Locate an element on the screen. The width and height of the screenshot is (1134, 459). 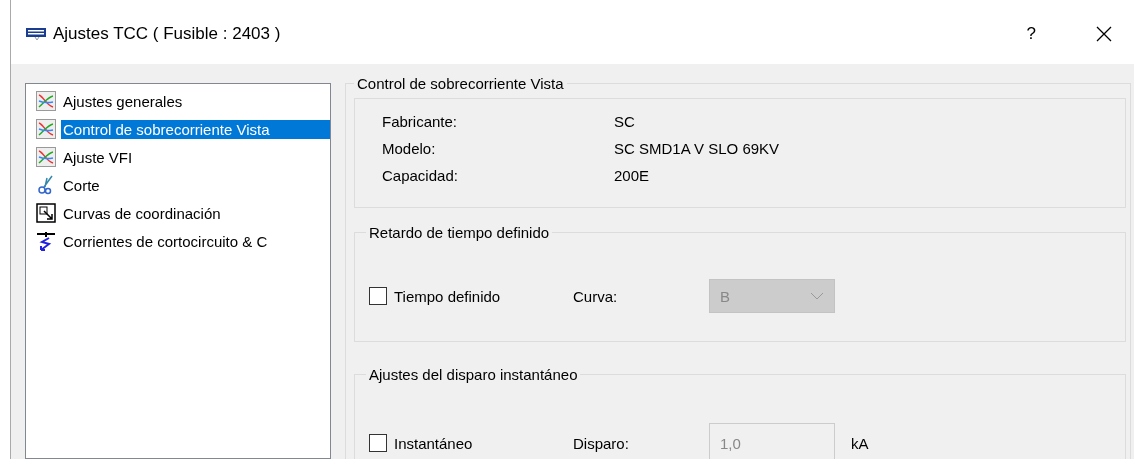
tree-item: Ajustes generales is located at coordinates (195, 101).